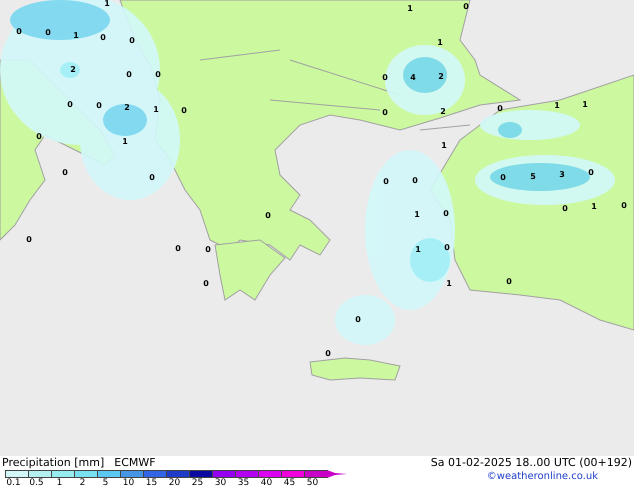  Describe the element at coordinates (197, 483) in the screenshot. I see `scale-label: 25` at that location.